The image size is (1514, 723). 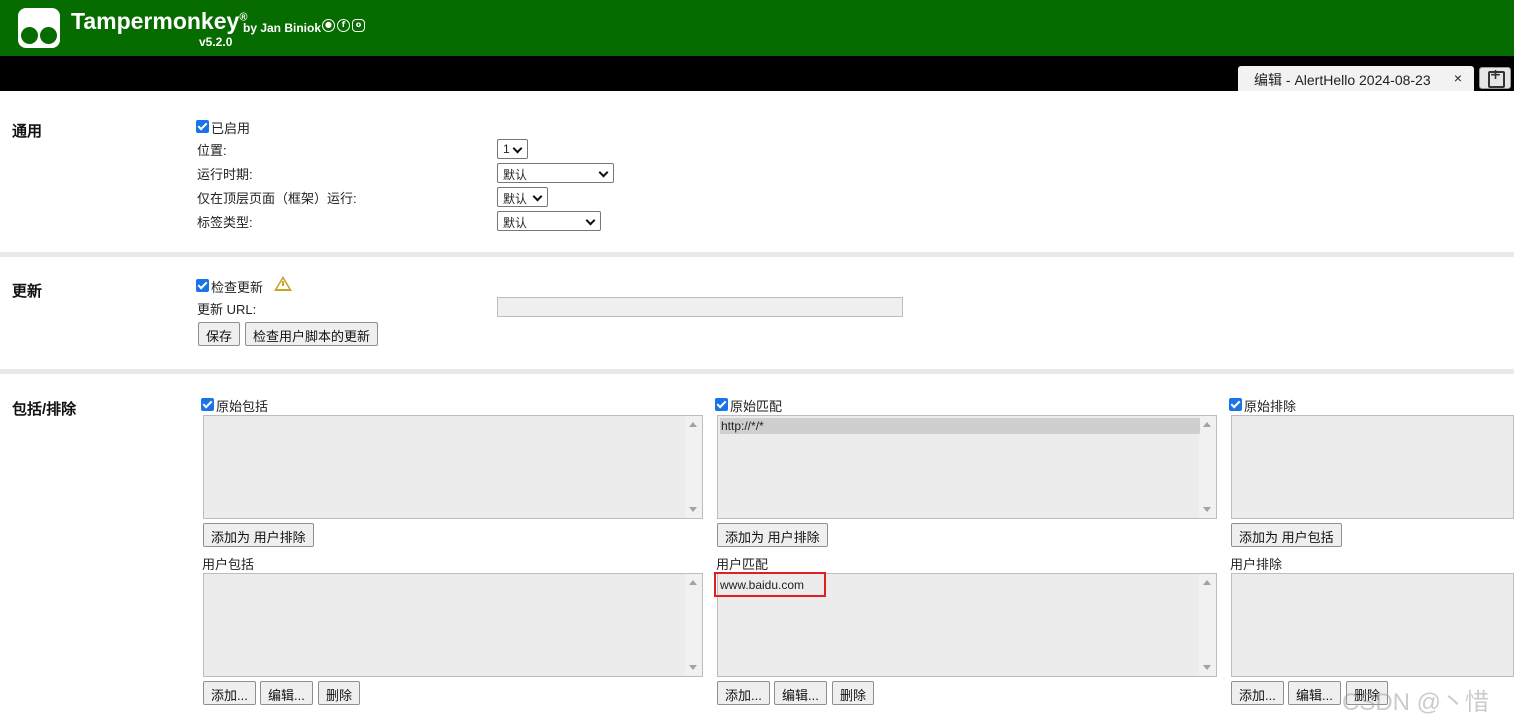 I want to click on user-include-delete-button: 删除, so click(x=339, y=693).